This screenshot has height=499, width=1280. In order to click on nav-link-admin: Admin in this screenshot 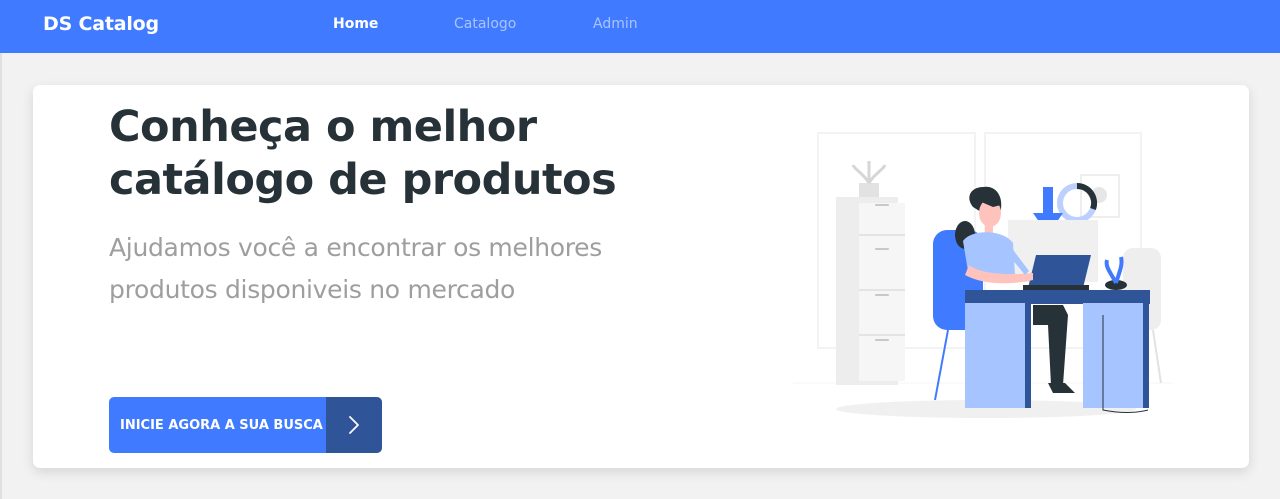, I will do `click(615, 24)`.